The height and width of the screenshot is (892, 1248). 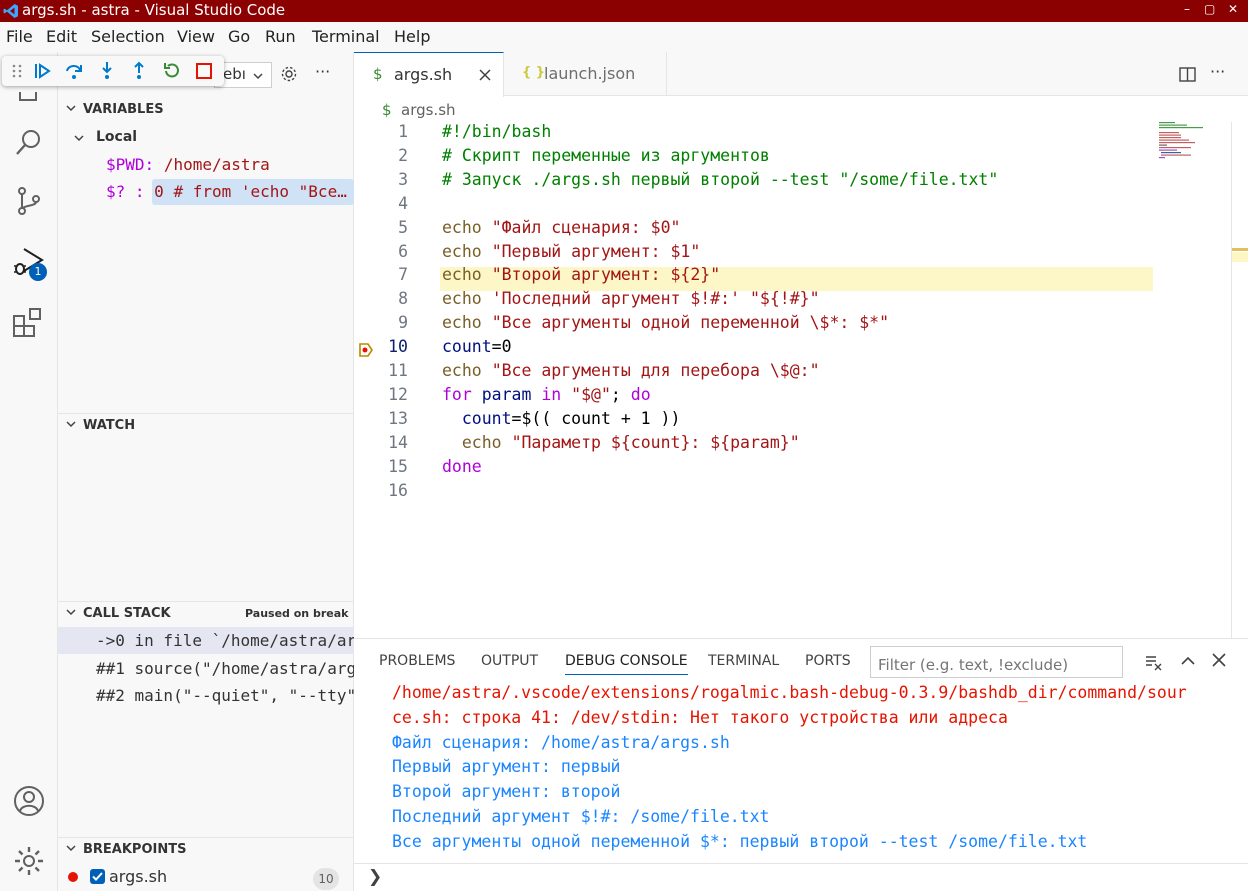 What do you see at coordinates (381, 442) in the screenshot?
I see `line-number: 14` at bounding box center [381, 442].